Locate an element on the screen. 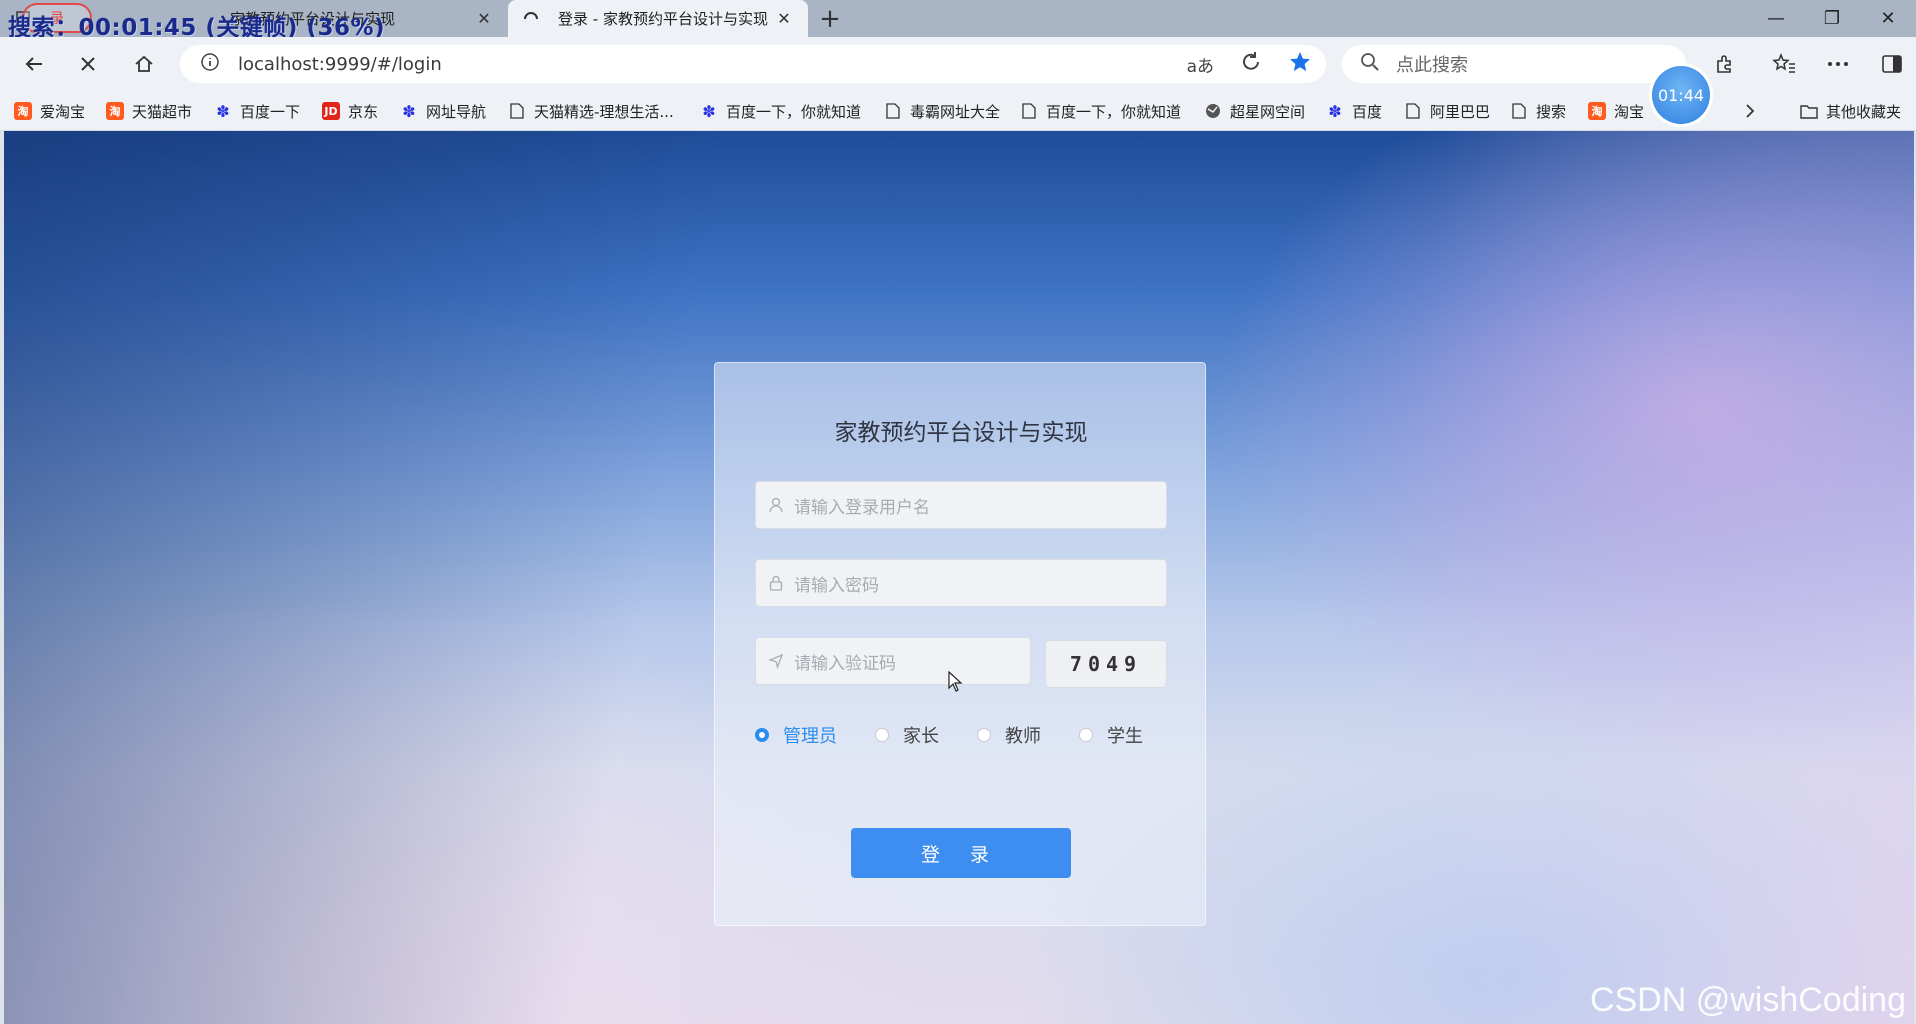 The image size is (1916, 1024). bookmark-label: 搜索 is located at coordinates (1551, 111).